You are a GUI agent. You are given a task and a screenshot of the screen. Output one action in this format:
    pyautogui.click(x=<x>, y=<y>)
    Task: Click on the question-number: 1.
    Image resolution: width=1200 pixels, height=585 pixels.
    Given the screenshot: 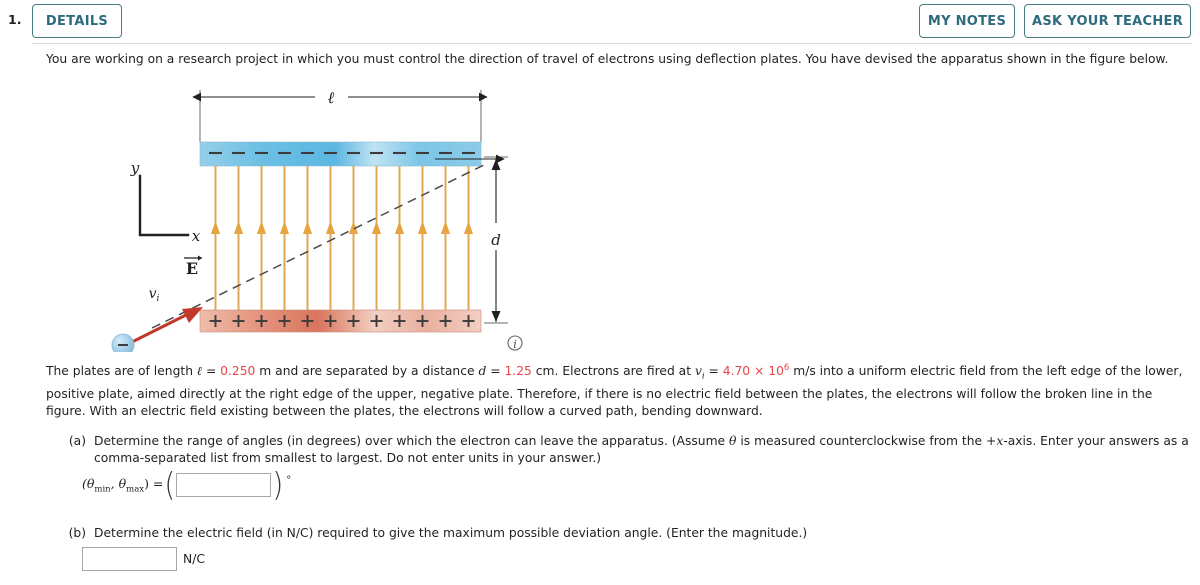 What is the action you would take?
    pyautogui.click(x=15, y=19)
    